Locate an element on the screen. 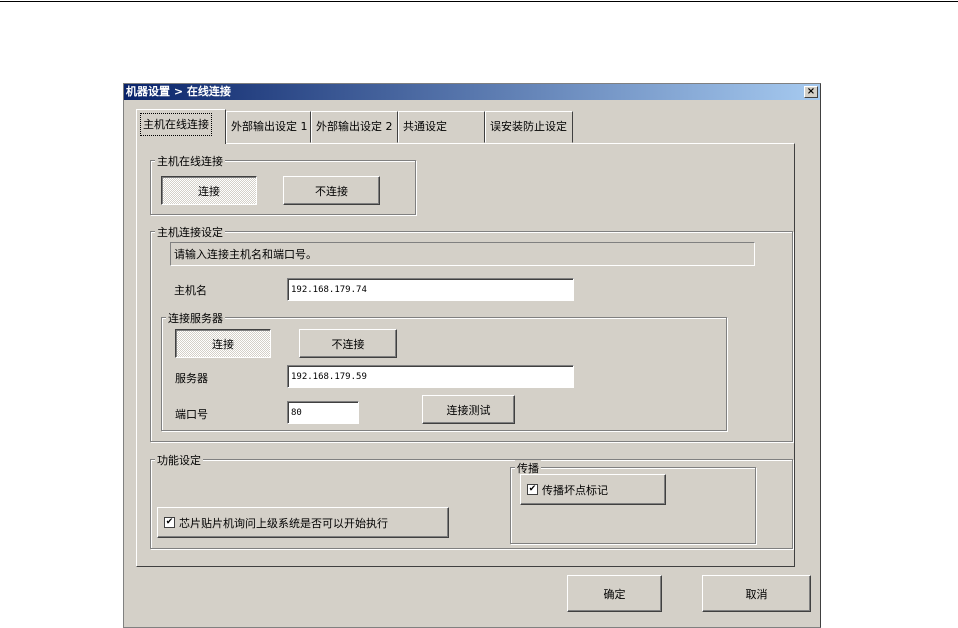 The height and width of the screenshot is (628, 958). tab-label: 误安装防止设定 is located at coordinates (528, 126).